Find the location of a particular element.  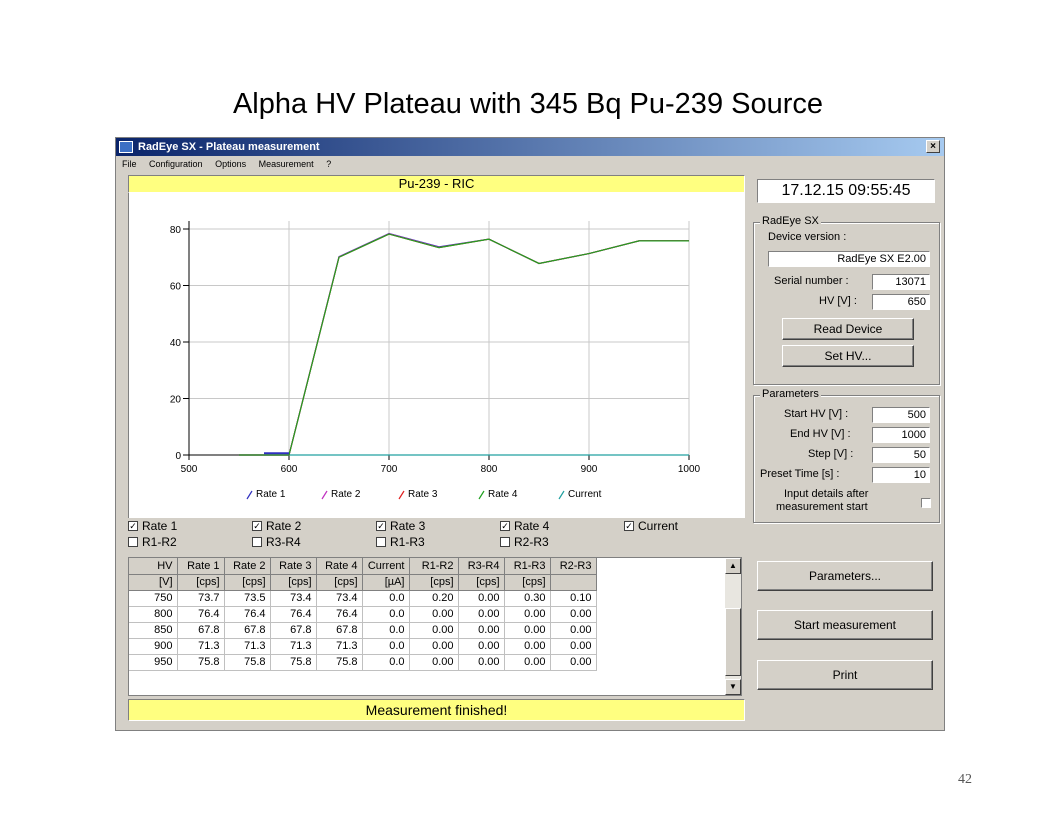

table-row: 850 67.8 67.8 67.8 67.8 0.0 0.00 0.00 0.00 0.00 is located at coordinates (363, 630).